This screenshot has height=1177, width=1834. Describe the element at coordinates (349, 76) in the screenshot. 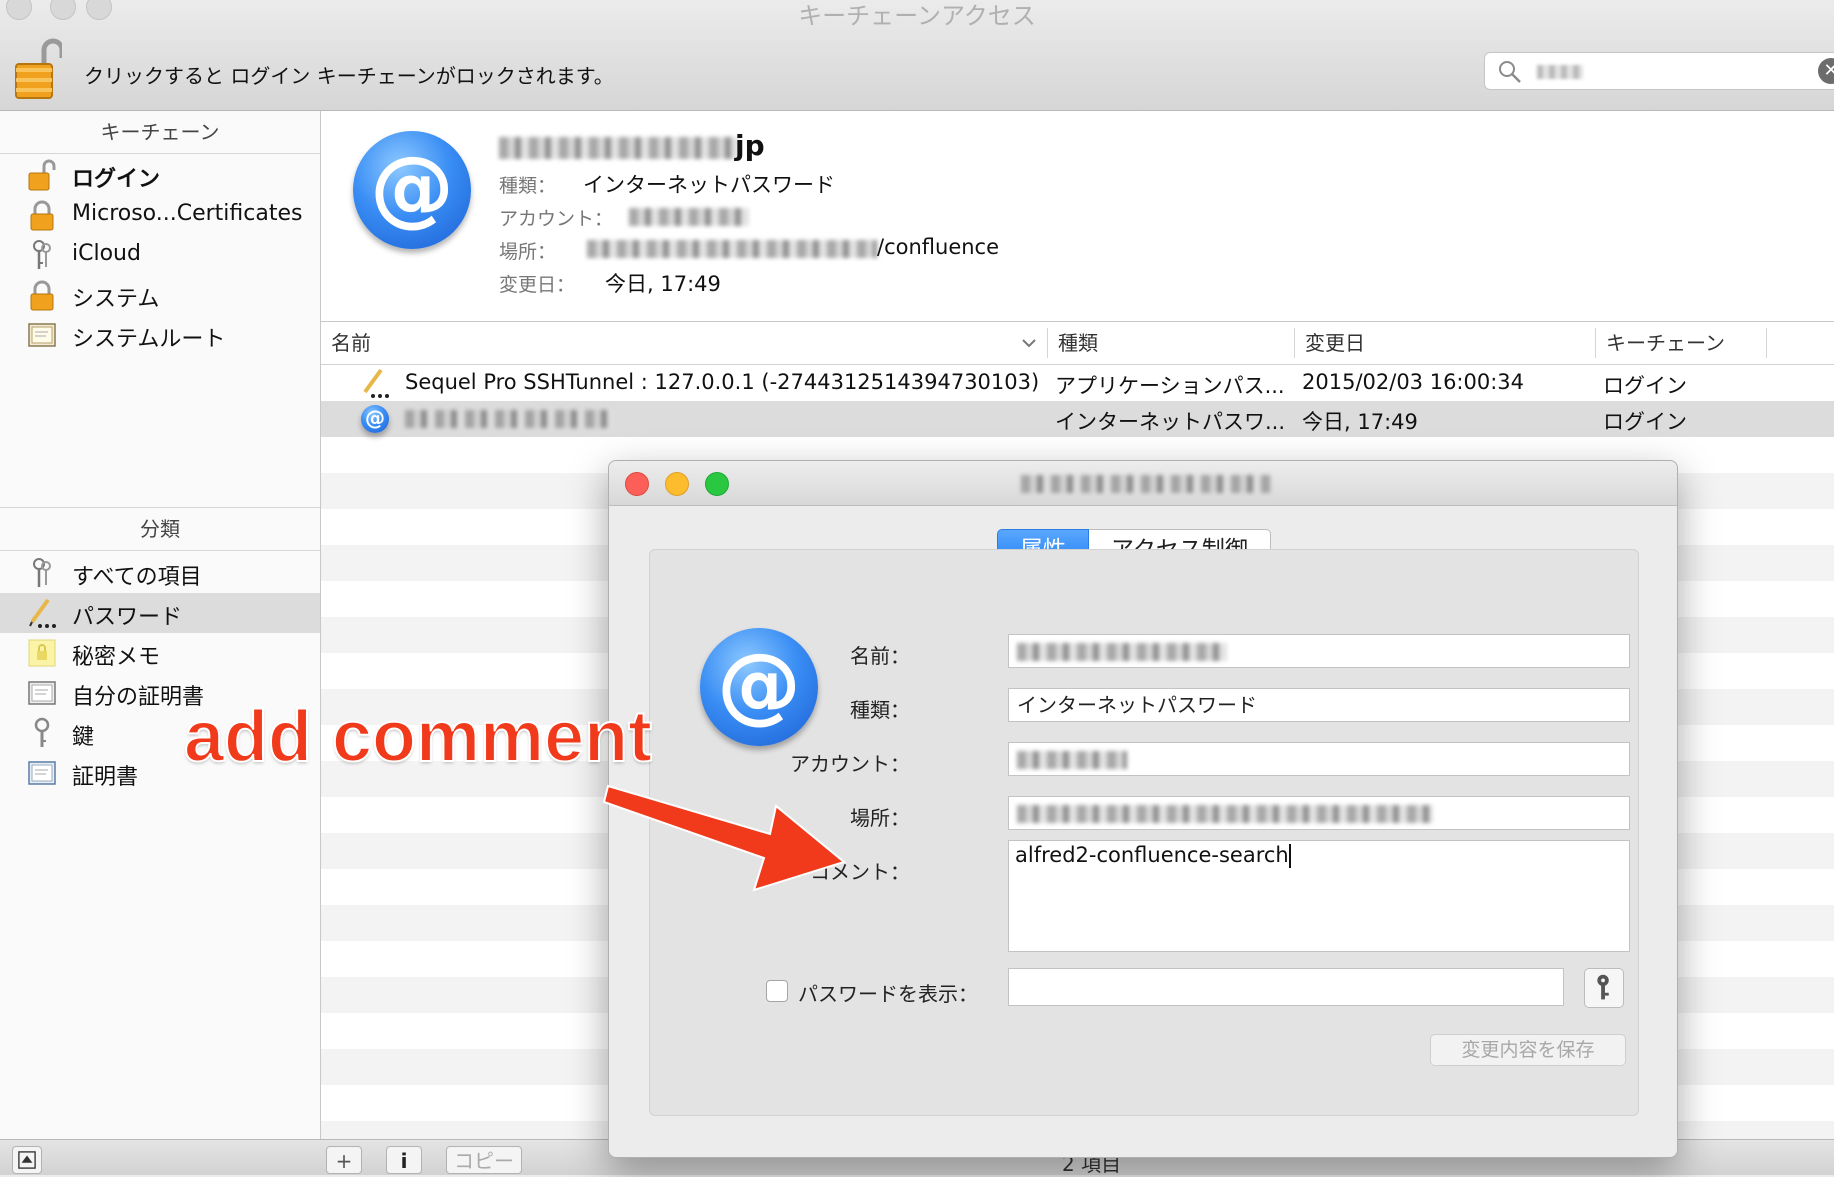

I see `lock-status-message: クリックすると ログイン キーチェーンがロックされます。` at that location.